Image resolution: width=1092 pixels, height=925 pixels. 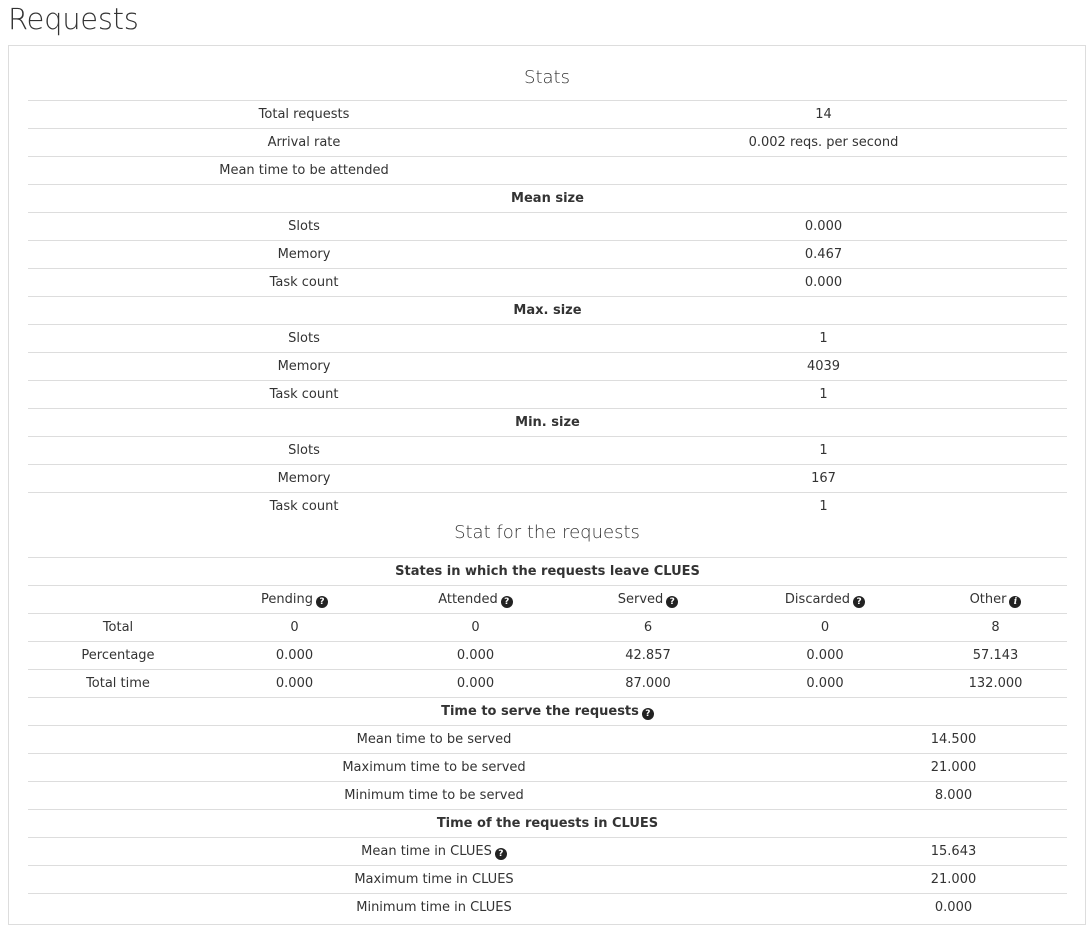 I want to click on page-title: Requests, so click(x=73, y=19).